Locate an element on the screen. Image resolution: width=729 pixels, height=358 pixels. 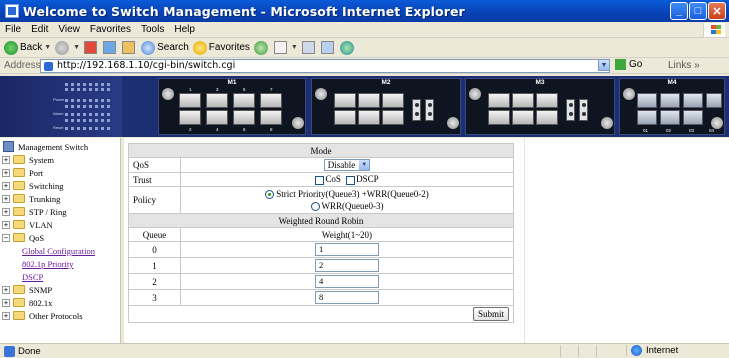
menu-edit: Edit is located at coordinates (39, 29).